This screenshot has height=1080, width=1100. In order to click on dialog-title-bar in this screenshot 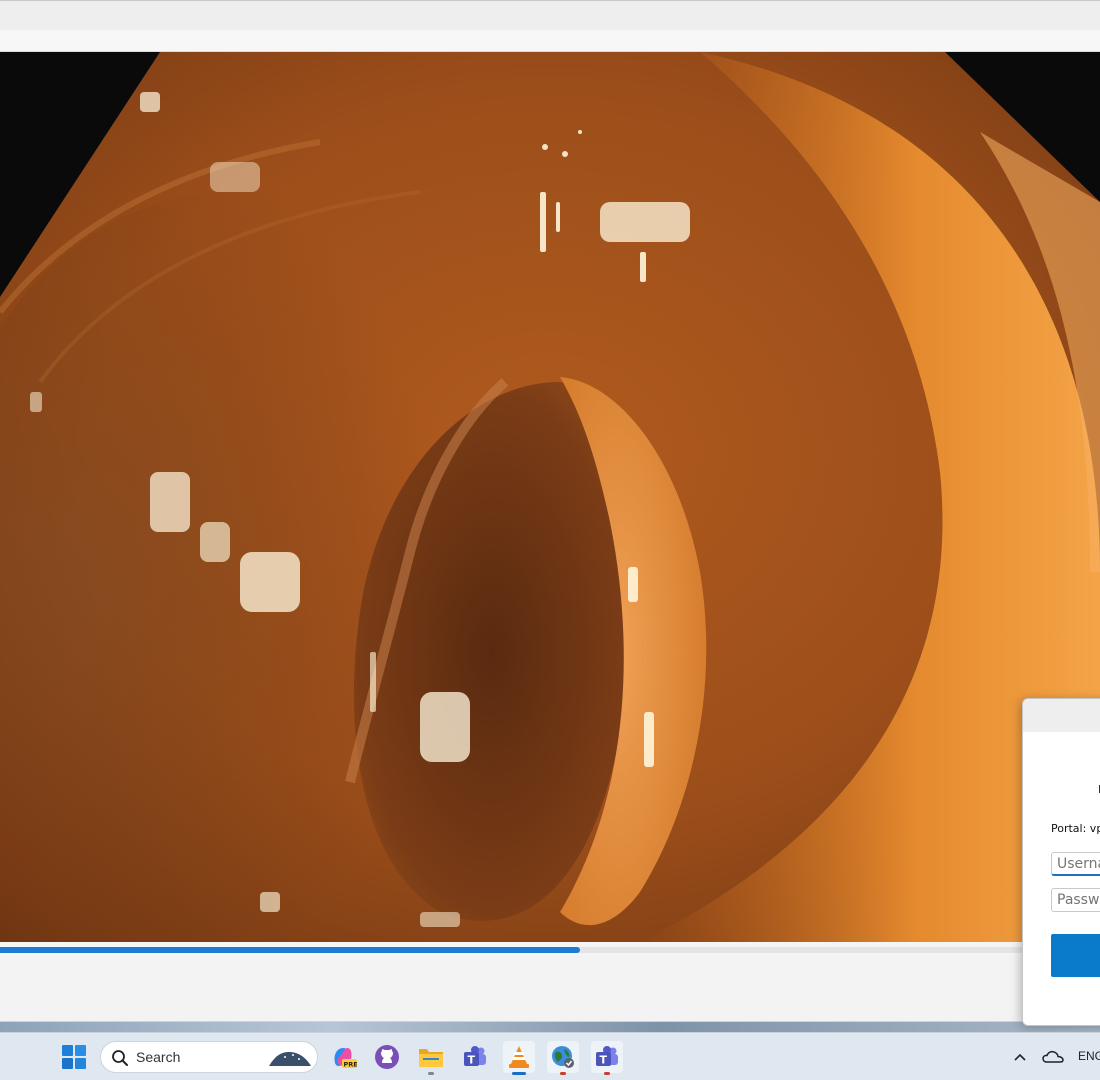, I will do `click(1061, 715)`.